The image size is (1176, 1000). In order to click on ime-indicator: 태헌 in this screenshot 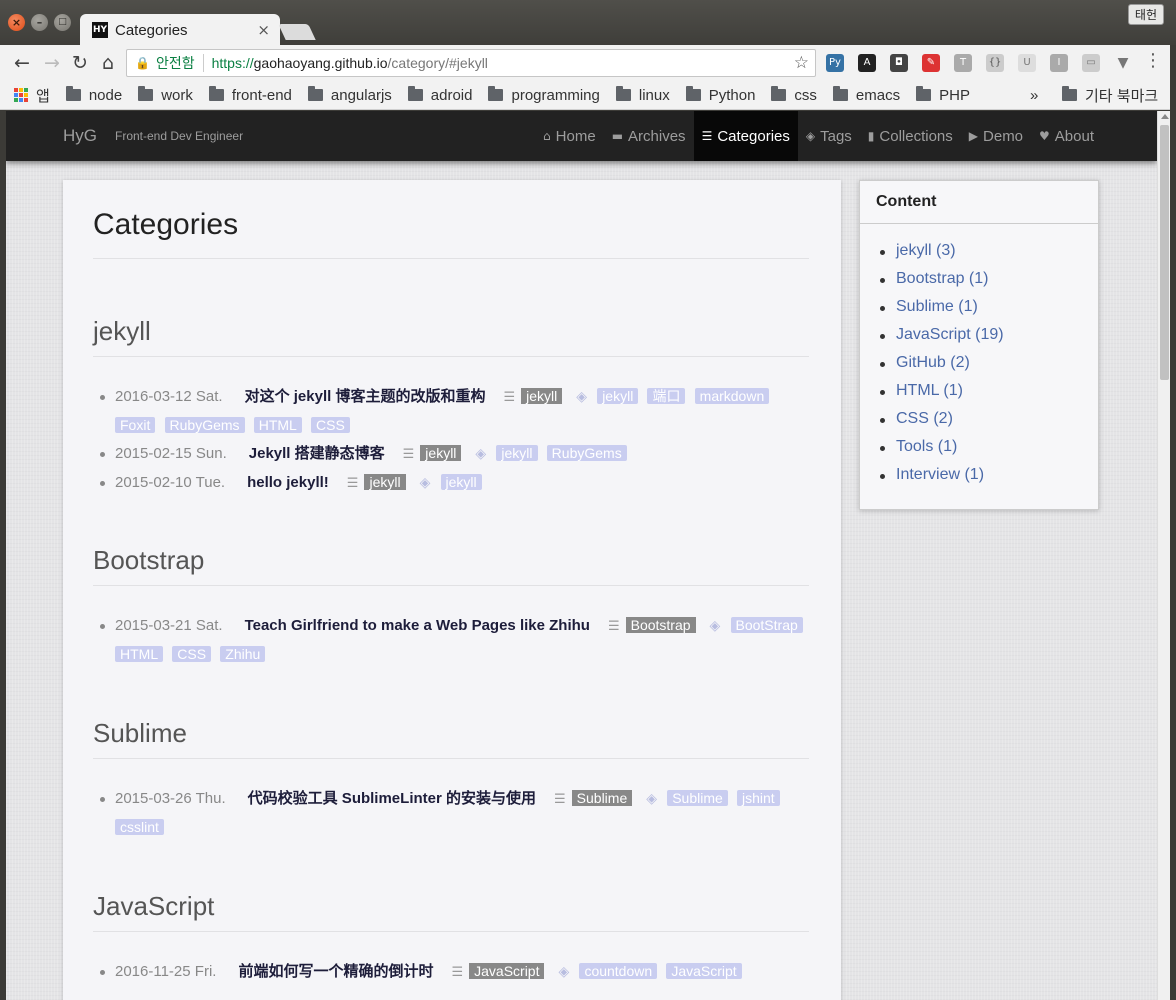, I will do `click(1145, 14)`.